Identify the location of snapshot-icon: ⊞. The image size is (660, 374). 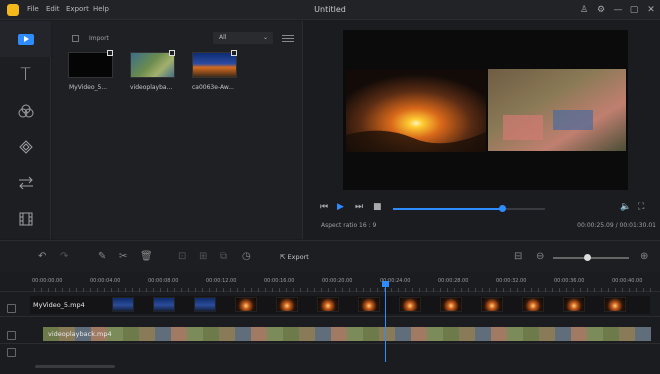
(203, 256).